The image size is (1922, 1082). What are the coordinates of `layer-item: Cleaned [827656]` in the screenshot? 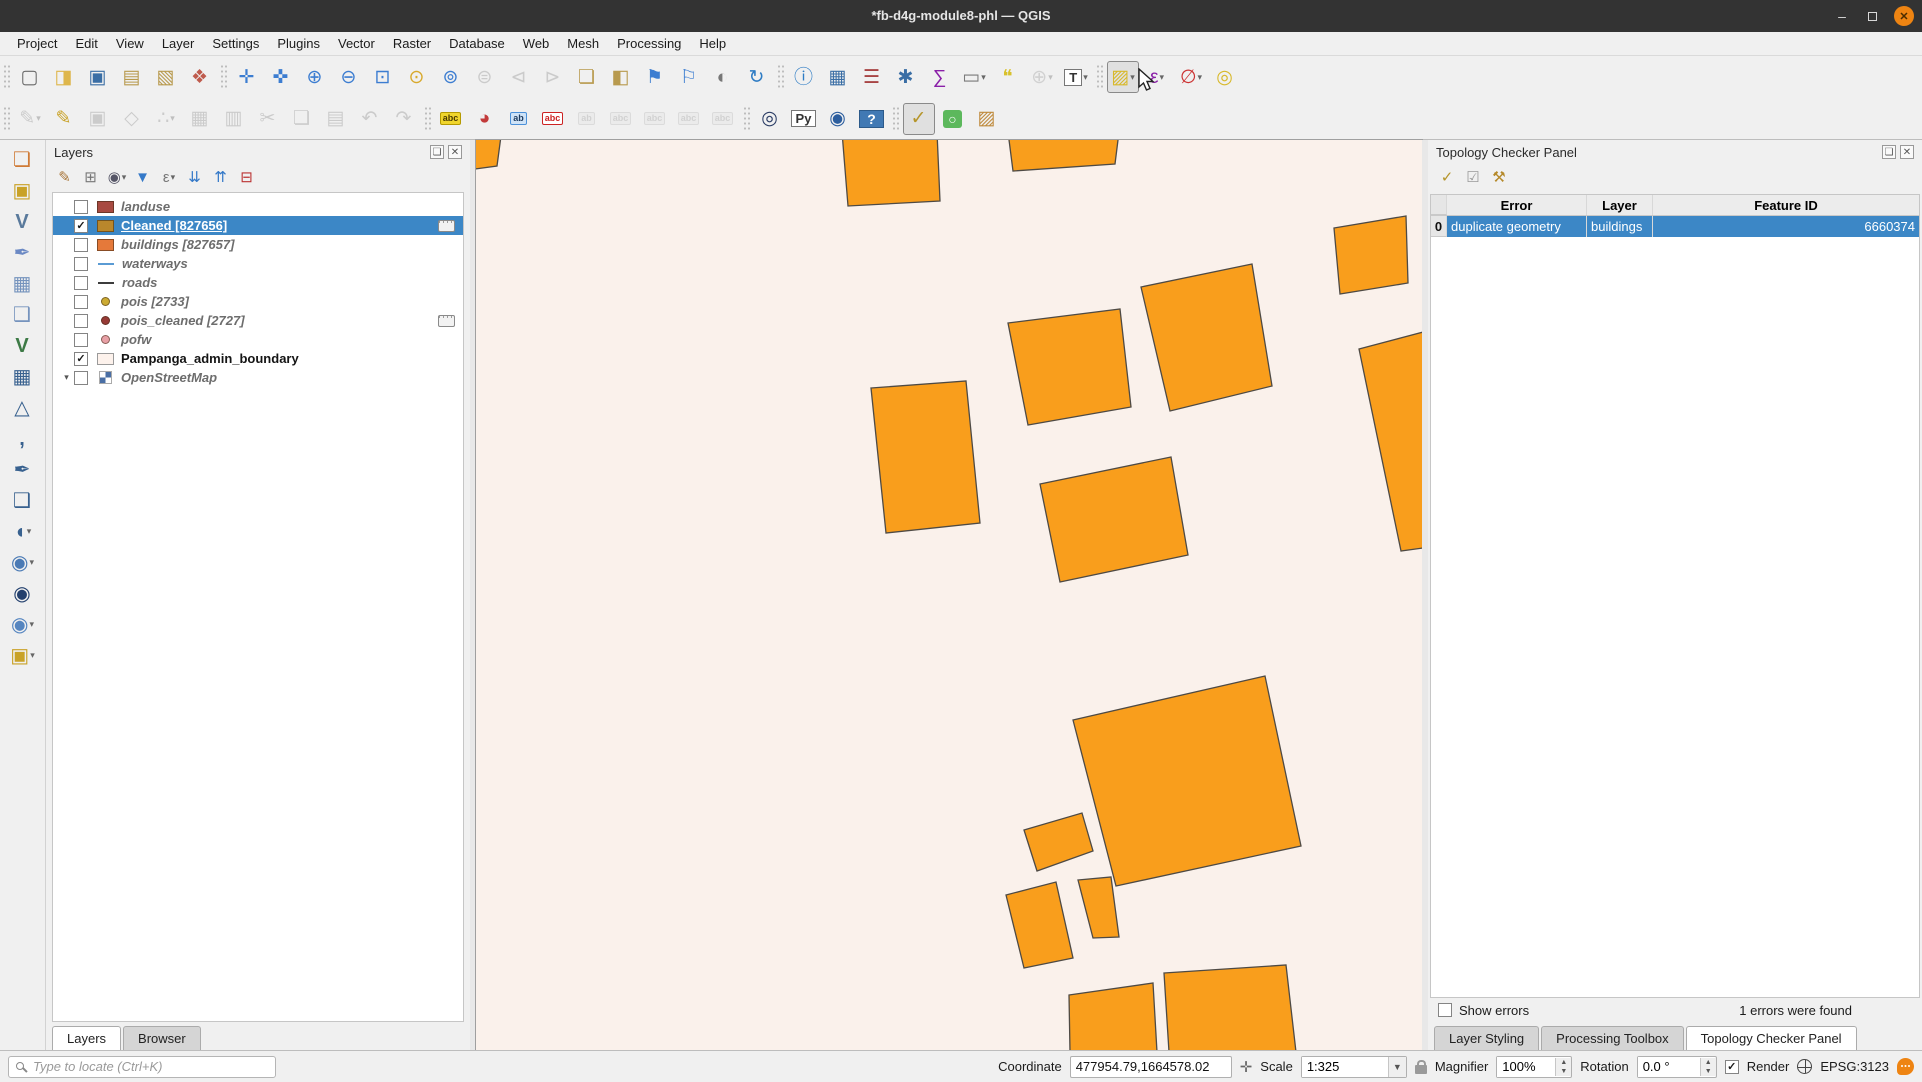 It's located at (258, 225).